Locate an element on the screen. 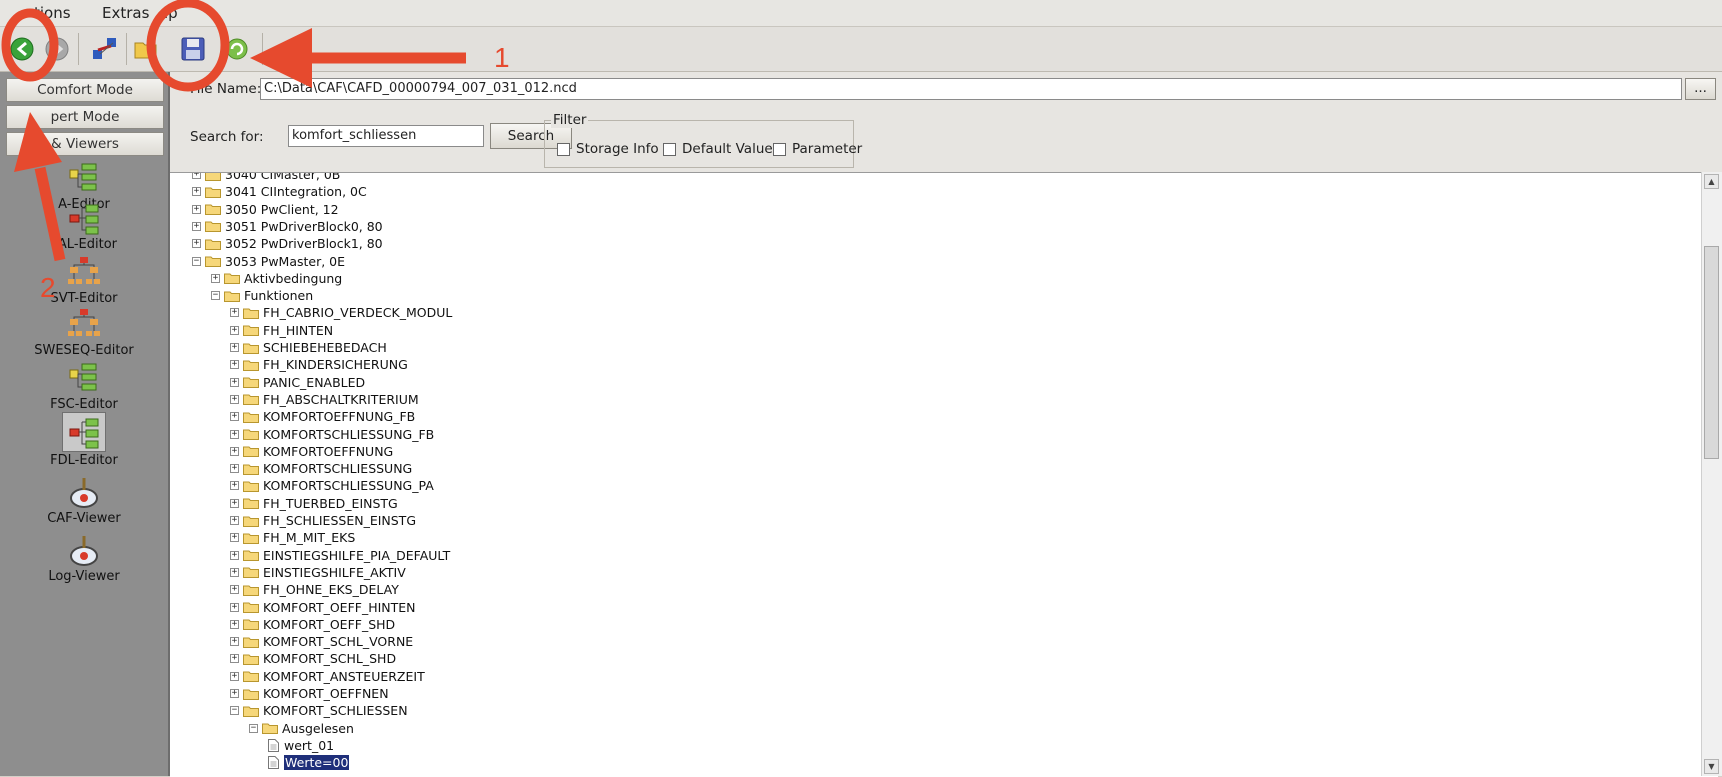 The width and height of the screenshot is (1722, 777). connect-icon is located at coordinates (105, 49).